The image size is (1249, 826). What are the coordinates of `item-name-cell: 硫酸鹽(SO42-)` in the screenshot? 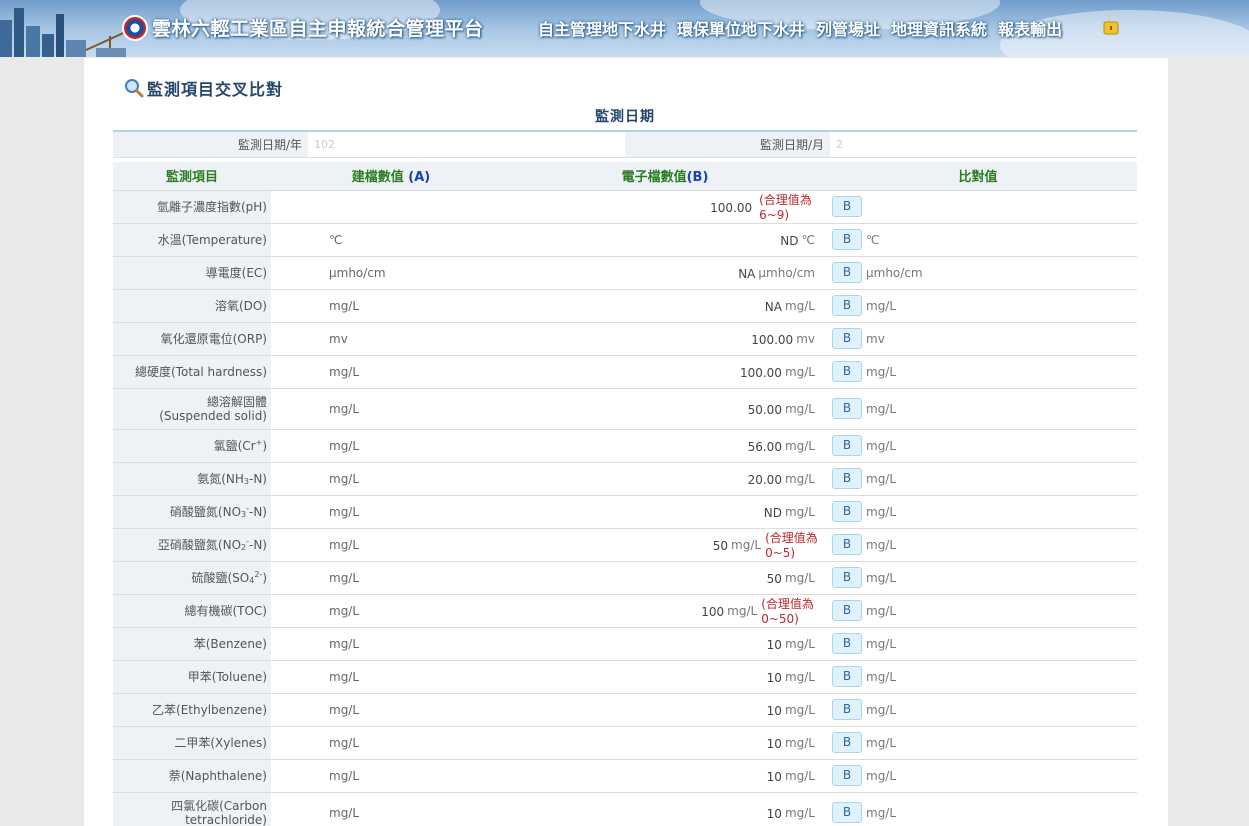 It's located at (192, 578).